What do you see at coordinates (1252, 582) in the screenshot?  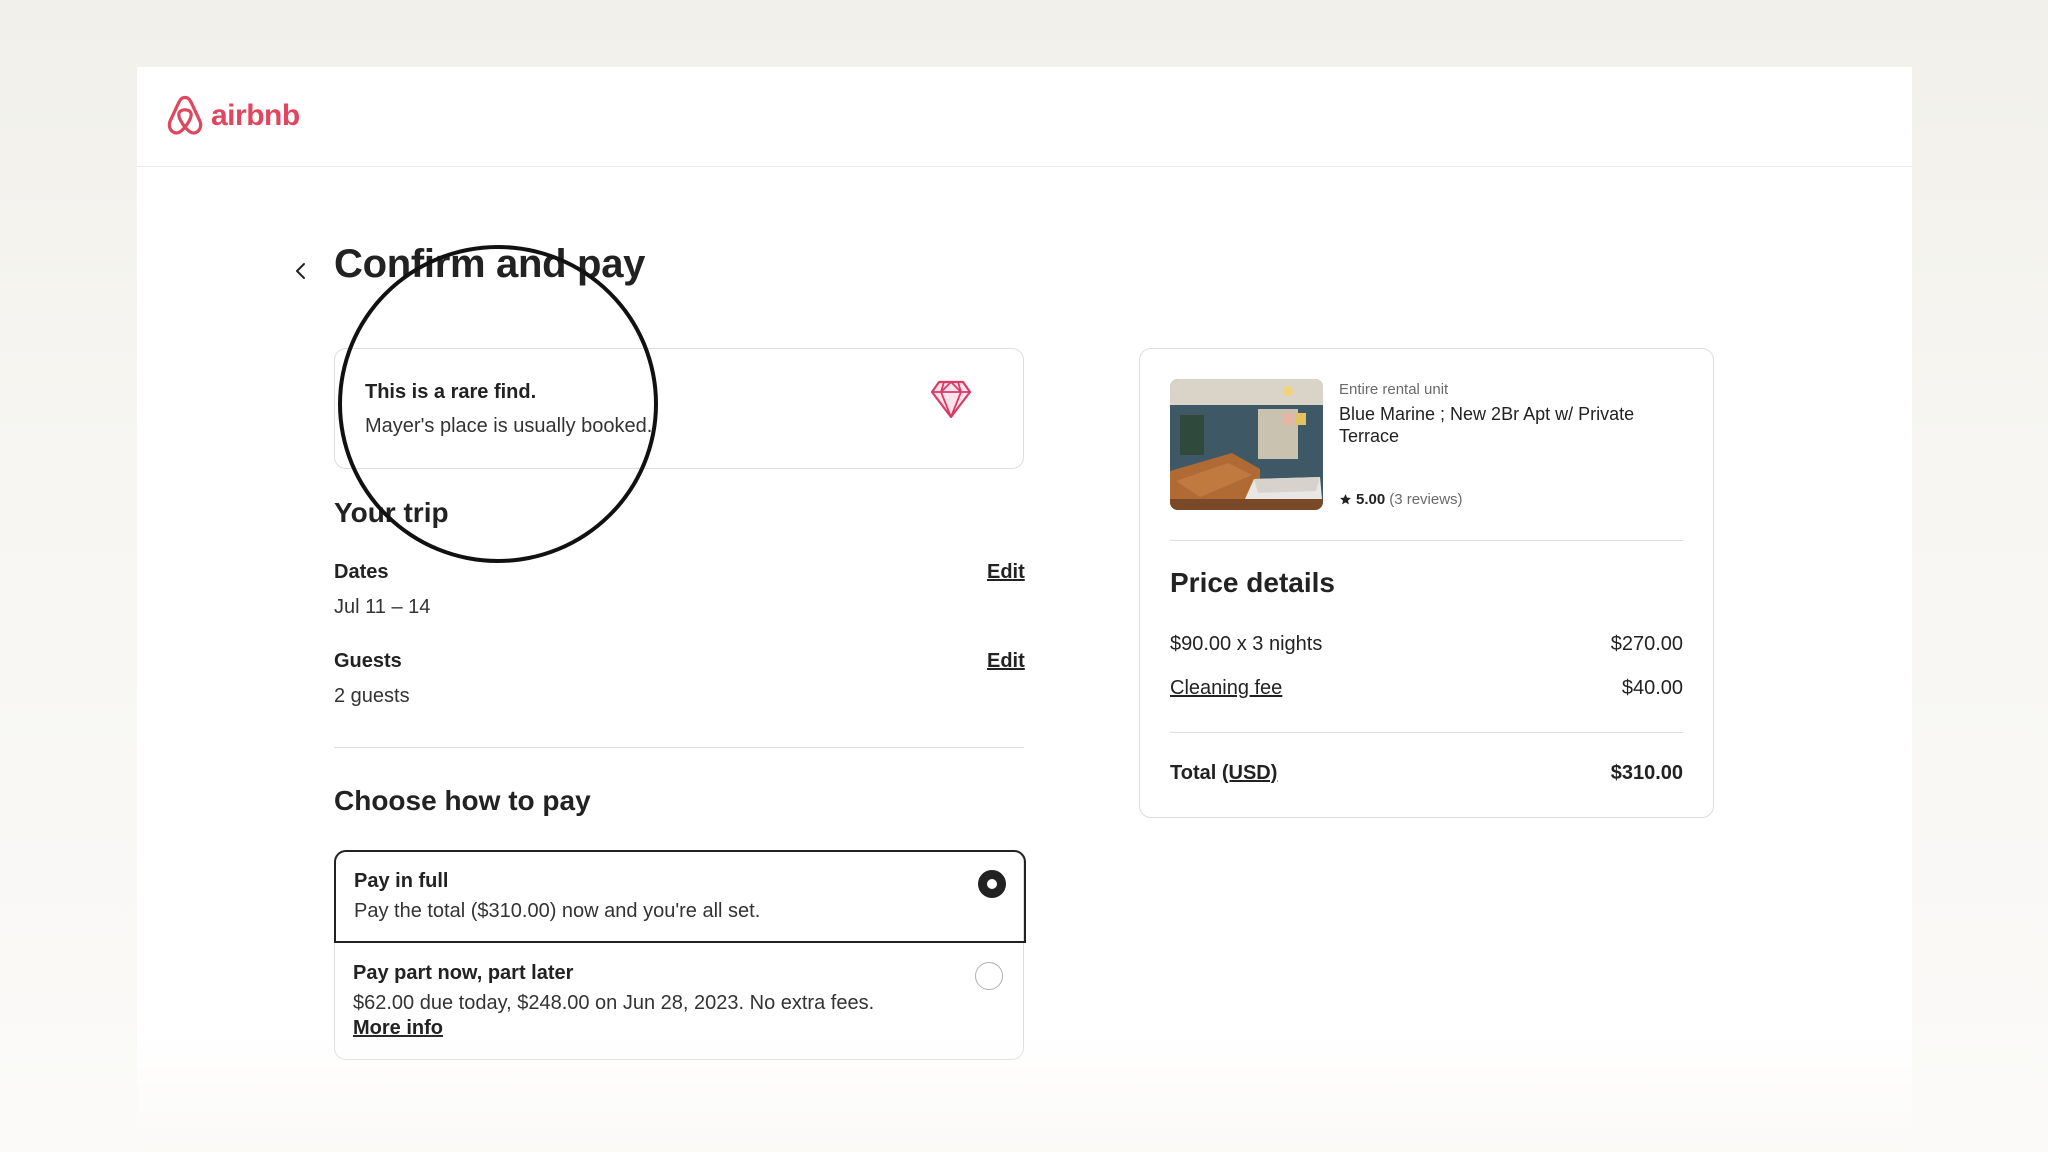 I see `price-details-heading: Price details` at bounding box center [1252, 582].